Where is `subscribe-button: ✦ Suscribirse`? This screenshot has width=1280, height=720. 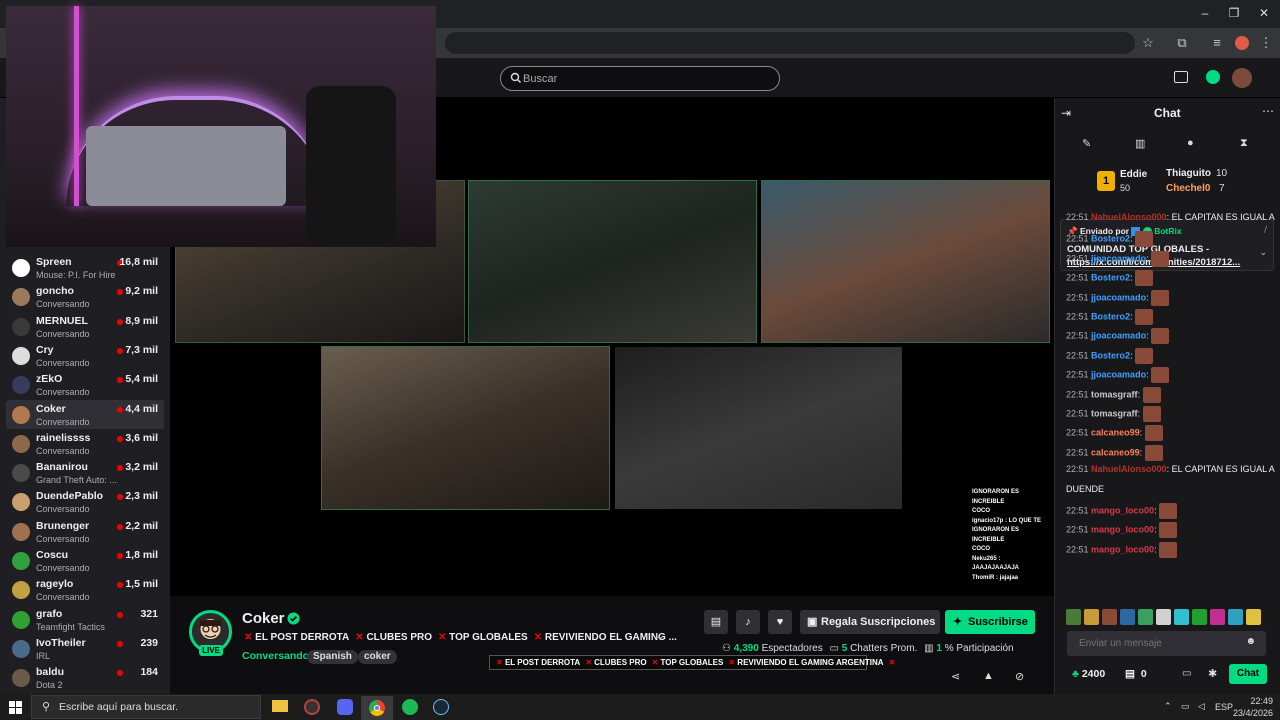 subscribe-button: ✦ Suscribirse is located at coordinates (990, 622).